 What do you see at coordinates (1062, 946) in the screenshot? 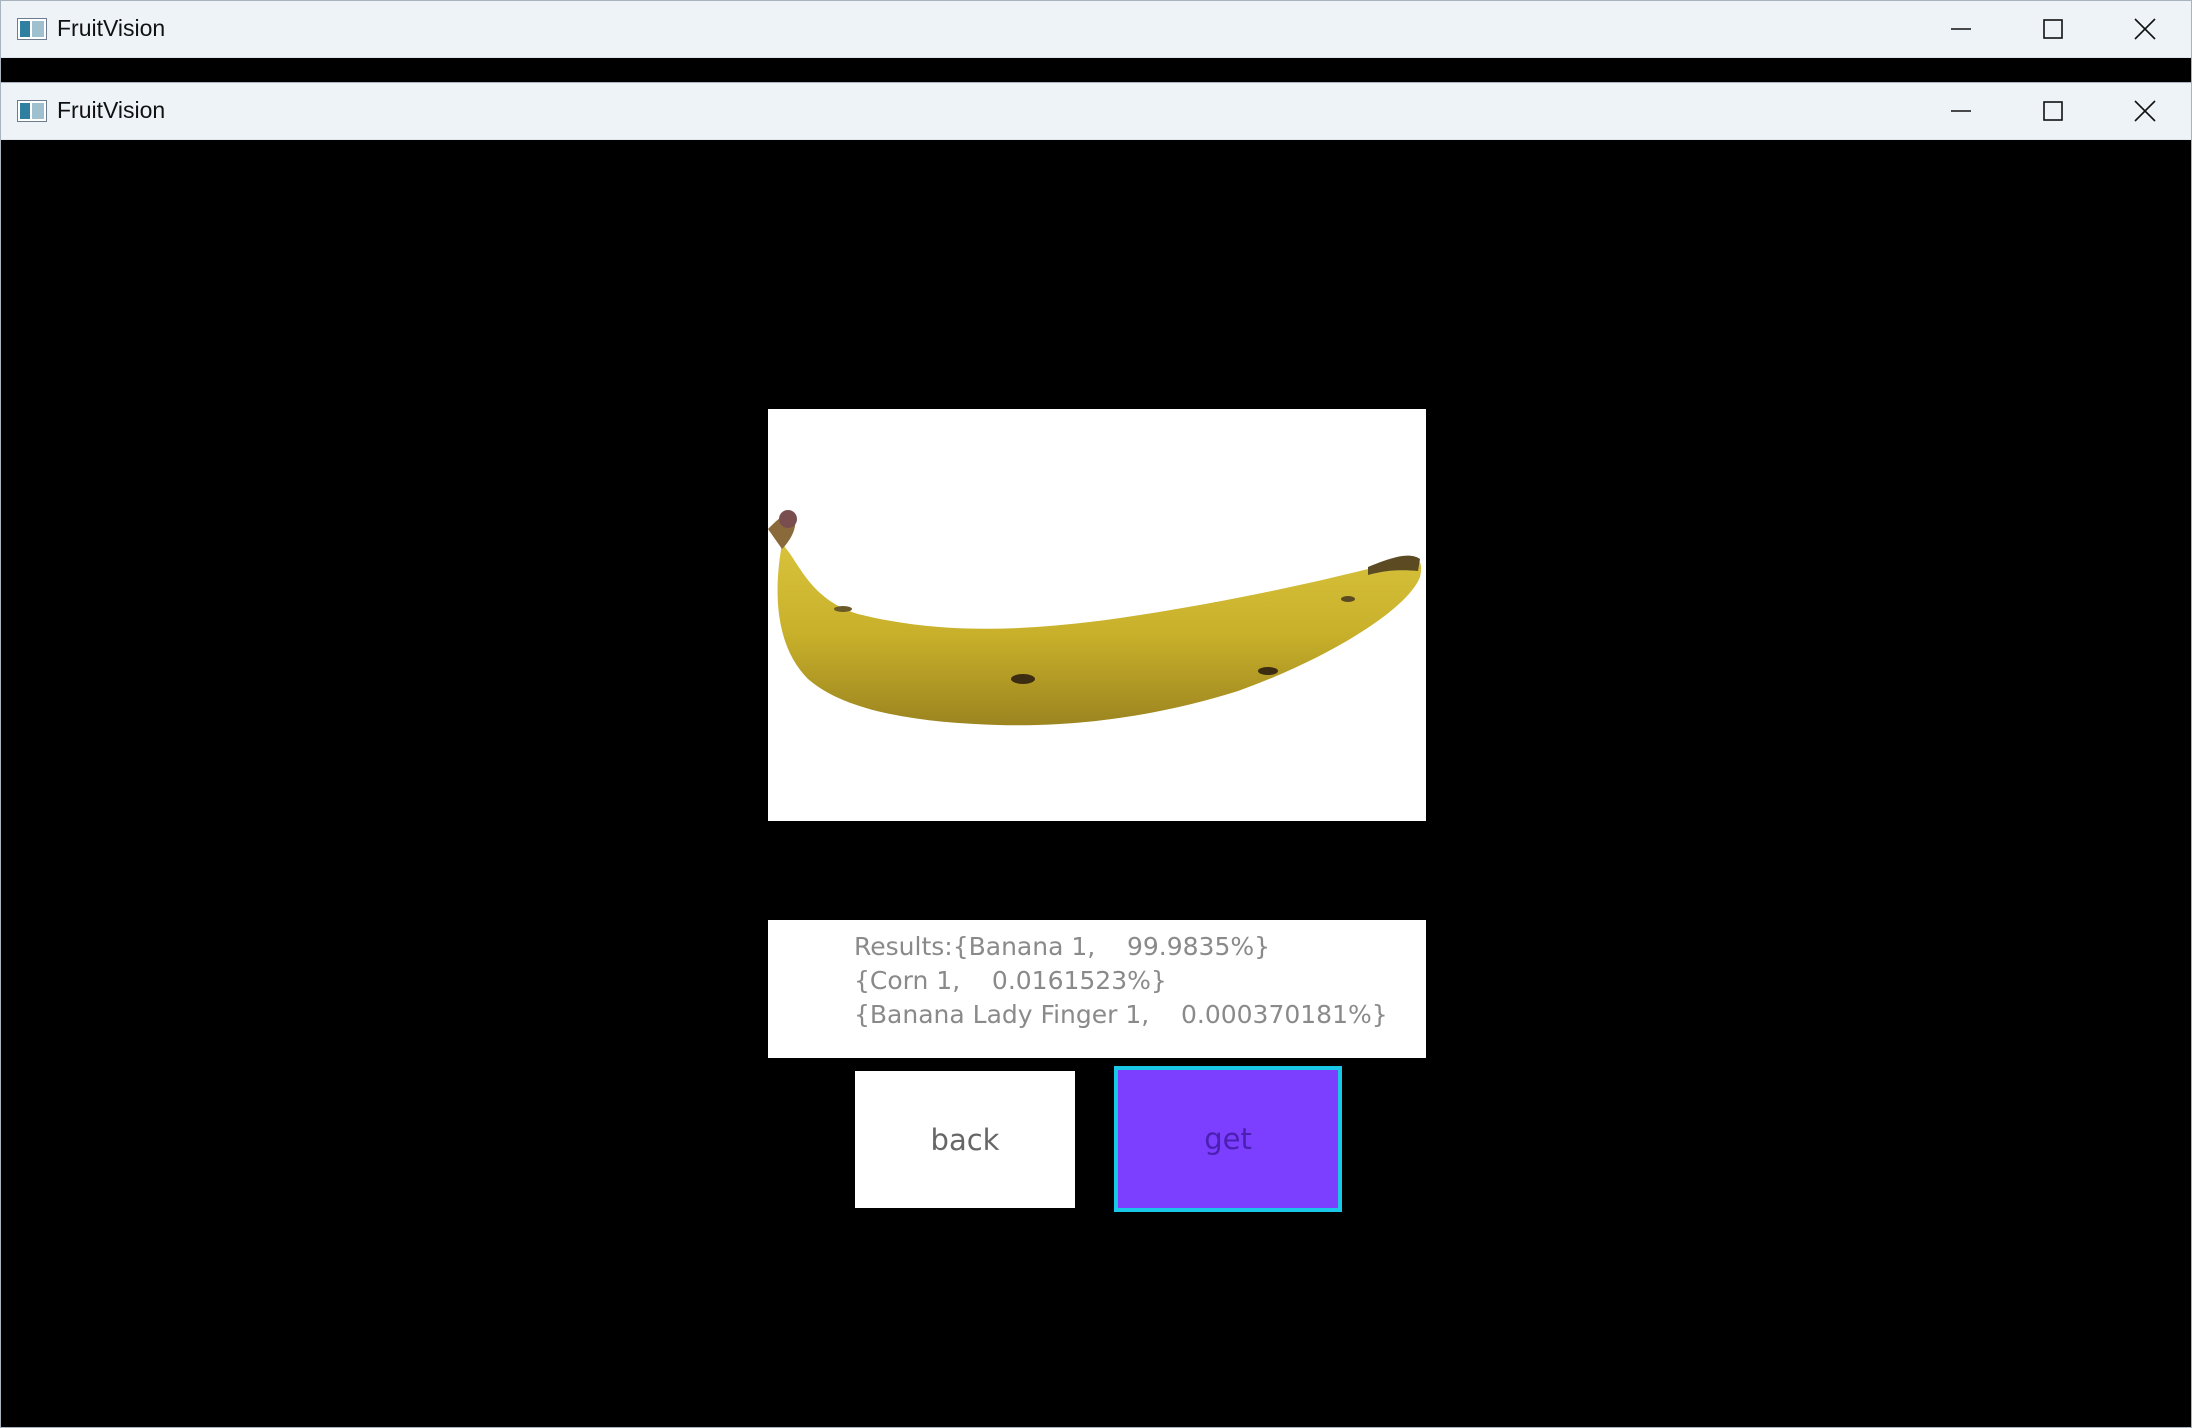
I see `result-line-1: Results:{Banana 1, 99.9835%}` at bounding box center [1062, 946].